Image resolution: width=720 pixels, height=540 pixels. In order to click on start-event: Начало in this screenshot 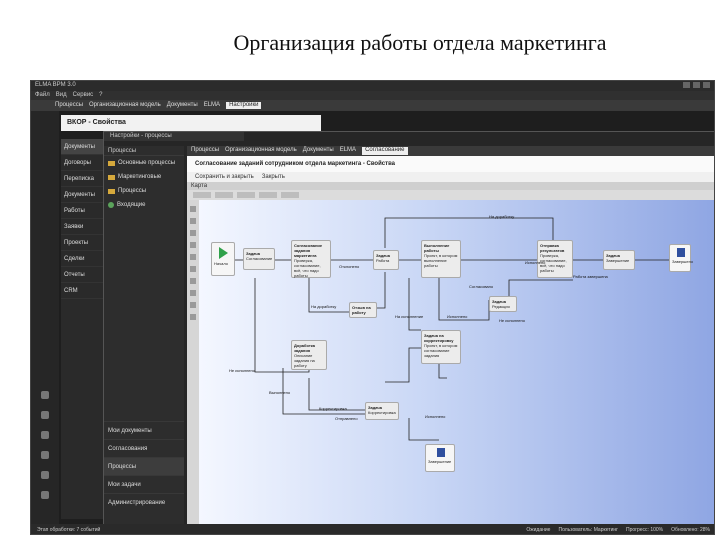, I will do `click(223, 259)`.